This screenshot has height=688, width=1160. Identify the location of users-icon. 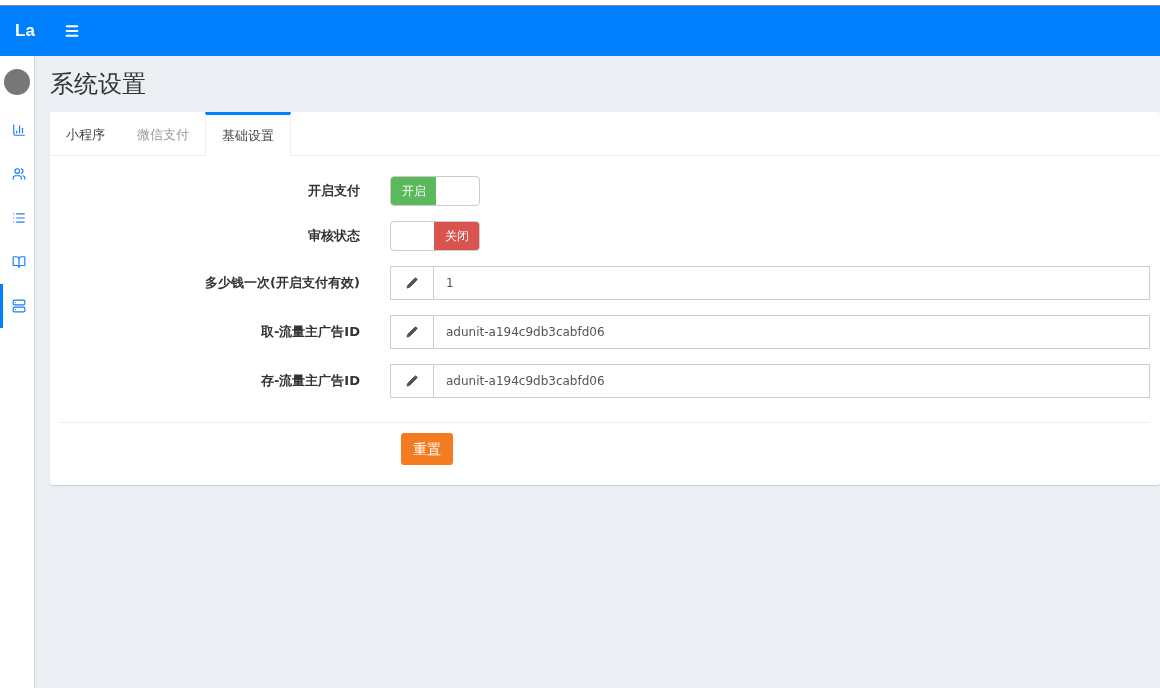
(18, 174).